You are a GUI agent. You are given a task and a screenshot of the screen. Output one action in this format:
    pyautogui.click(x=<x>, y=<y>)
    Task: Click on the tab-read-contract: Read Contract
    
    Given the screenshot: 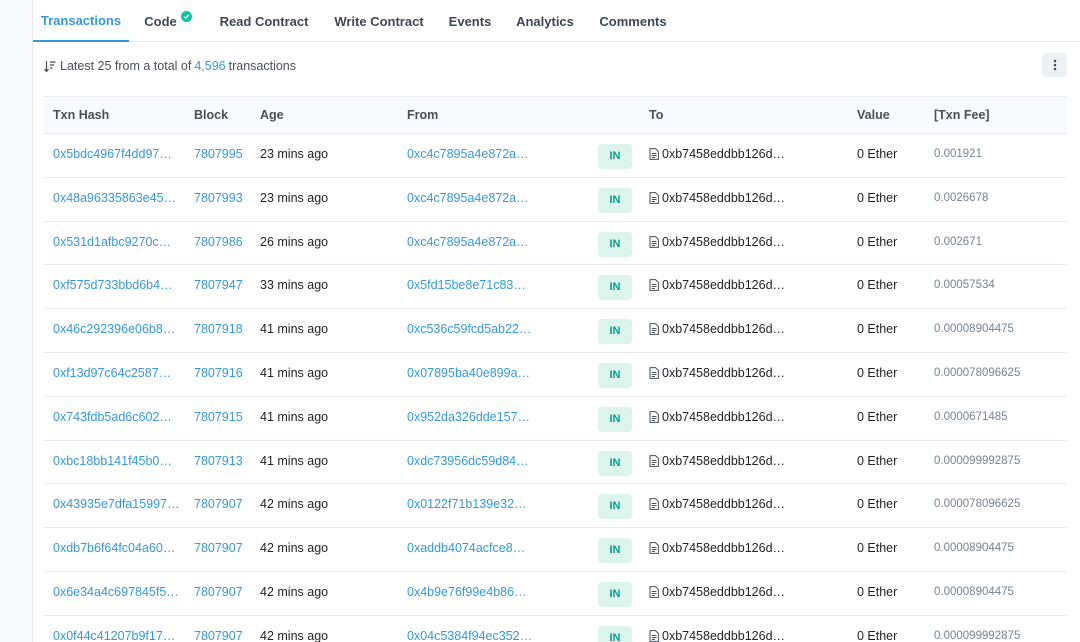 What is the action you would take?
    pyautogui.click(x=264, y=21)
    